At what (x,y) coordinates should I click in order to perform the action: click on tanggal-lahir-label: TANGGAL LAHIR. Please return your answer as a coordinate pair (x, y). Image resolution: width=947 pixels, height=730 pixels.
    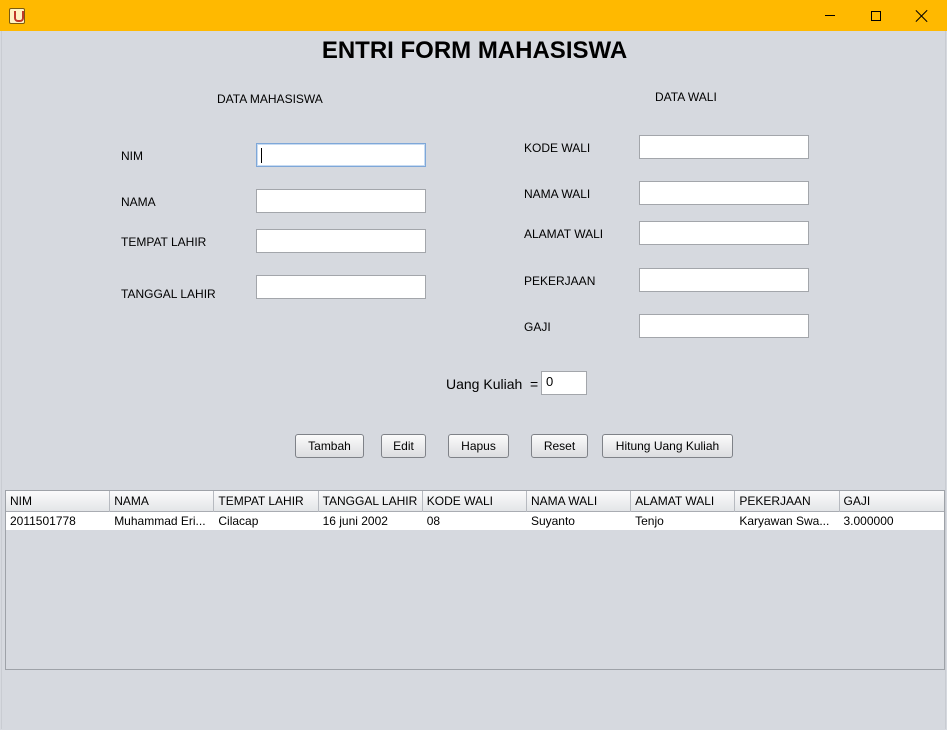
    Looking at the image, I should click on (168, 294).